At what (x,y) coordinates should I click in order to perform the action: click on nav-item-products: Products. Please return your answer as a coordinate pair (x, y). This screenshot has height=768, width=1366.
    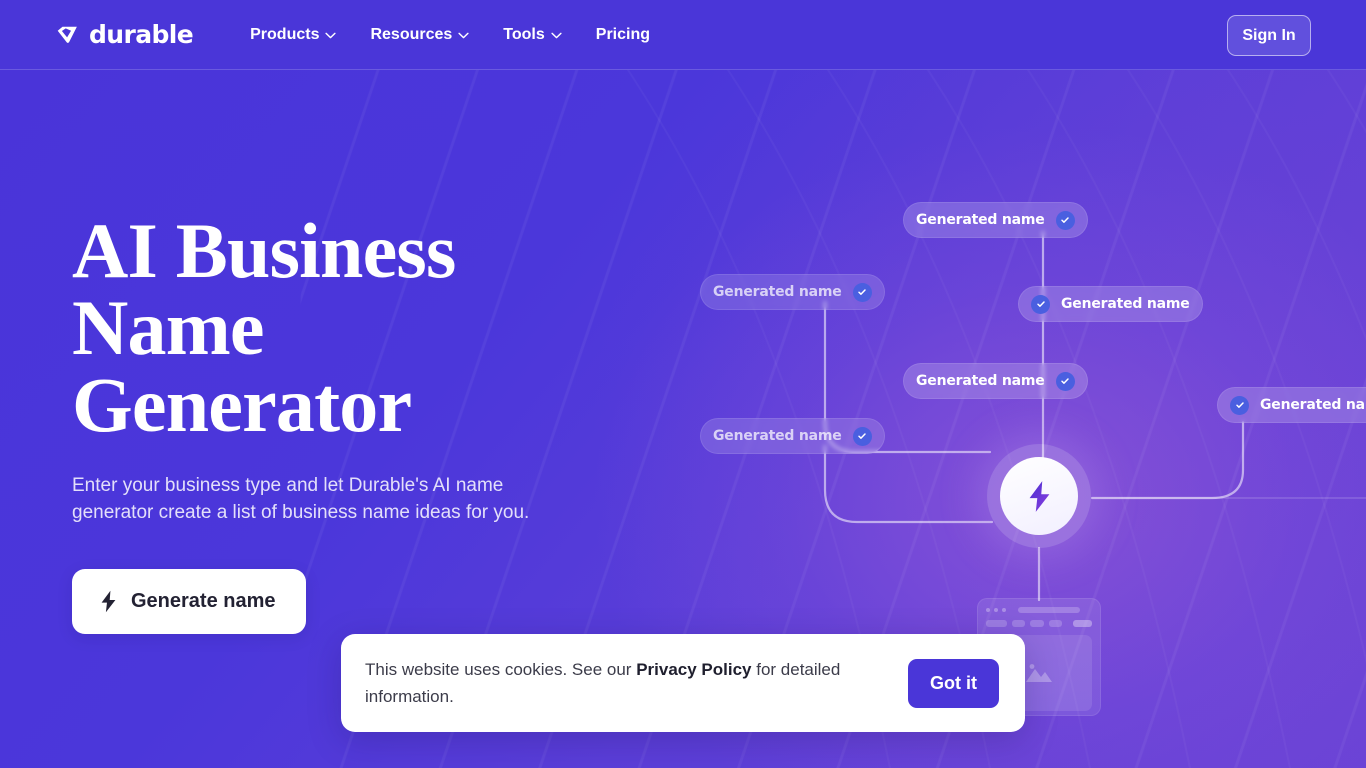
    Looking at the image, I should click on (293, 35).